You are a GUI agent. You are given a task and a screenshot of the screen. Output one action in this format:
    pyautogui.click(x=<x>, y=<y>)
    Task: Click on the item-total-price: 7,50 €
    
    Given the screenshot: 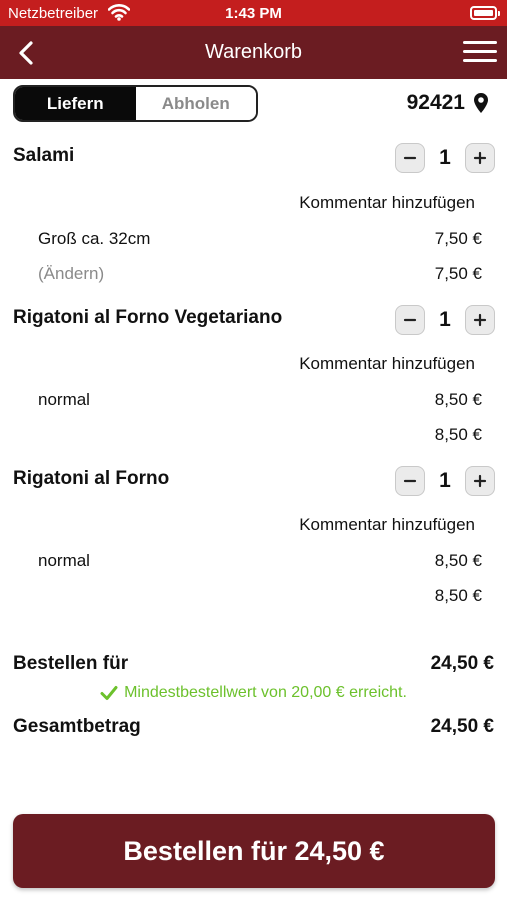 What is the action you would take?
    pyautogui.click(x=458, y=273)
    